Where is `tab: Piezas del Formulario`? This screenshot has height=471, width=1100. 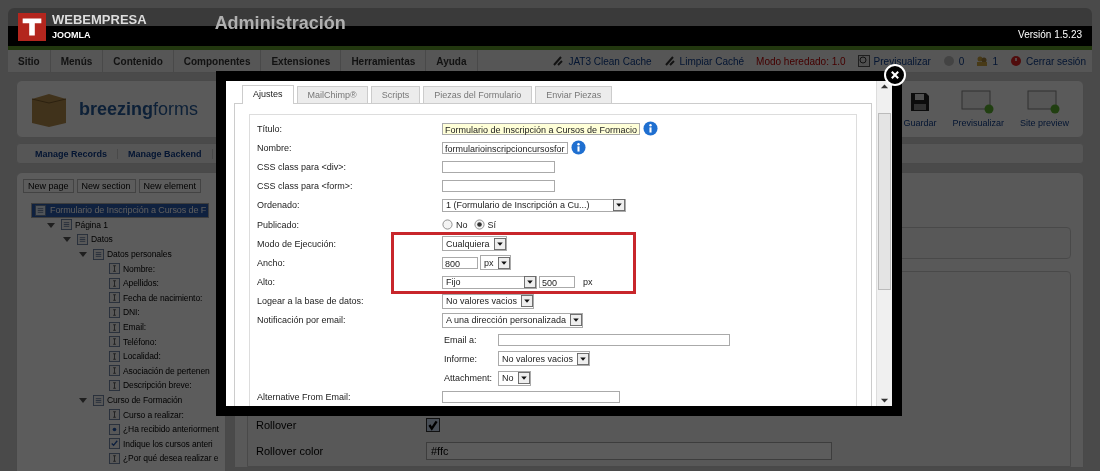
tab: Piezas del Formulario is located at coordinates (478, 94).